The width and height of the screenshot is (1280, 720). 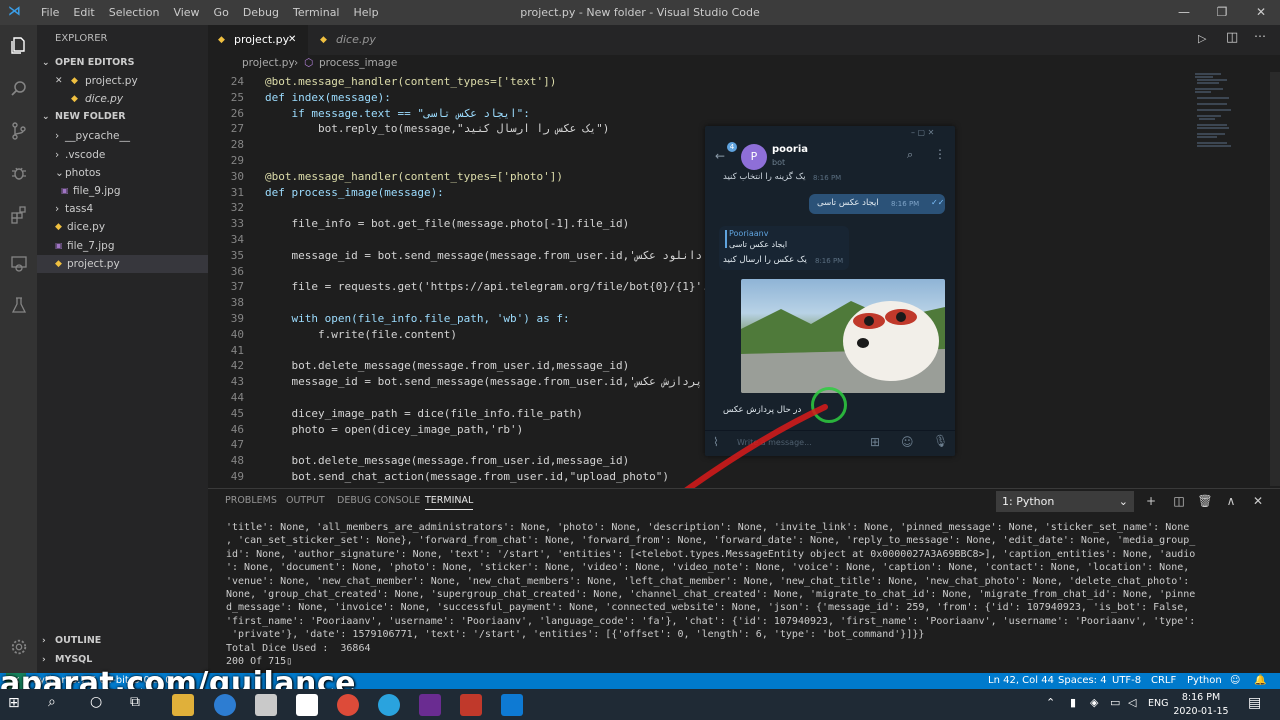 What do you see at coordinates (328, 98) in the screenshot?
I see `code-line: def index(message):` at bounding box center [328, 98].